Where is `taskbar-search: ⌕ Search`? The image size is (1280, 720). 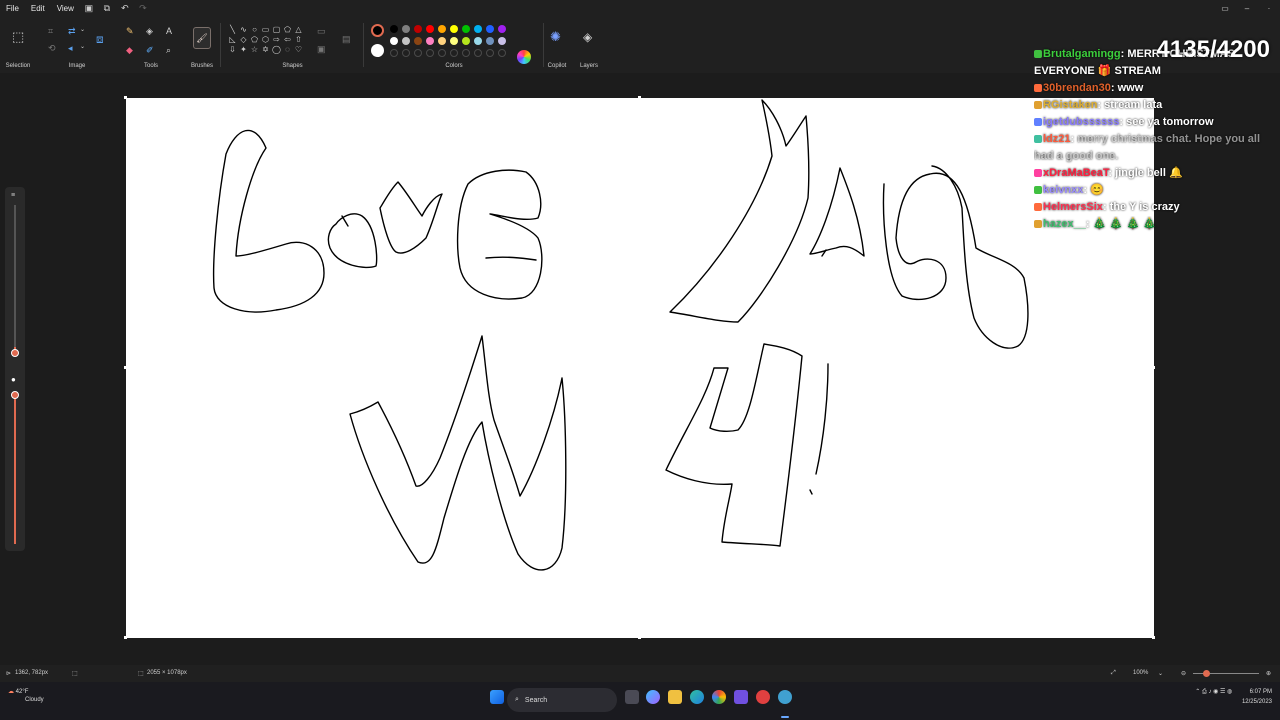
taskbar-search: ⌕ Search is located at coordinates (562, 700).